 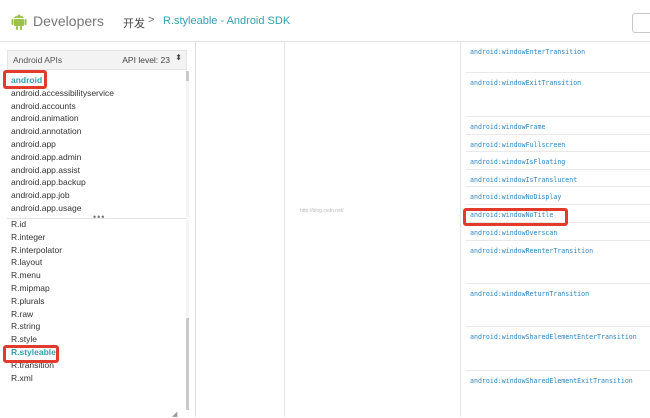 I want to click on package-item: android.animation, so click(x=60, y=118).